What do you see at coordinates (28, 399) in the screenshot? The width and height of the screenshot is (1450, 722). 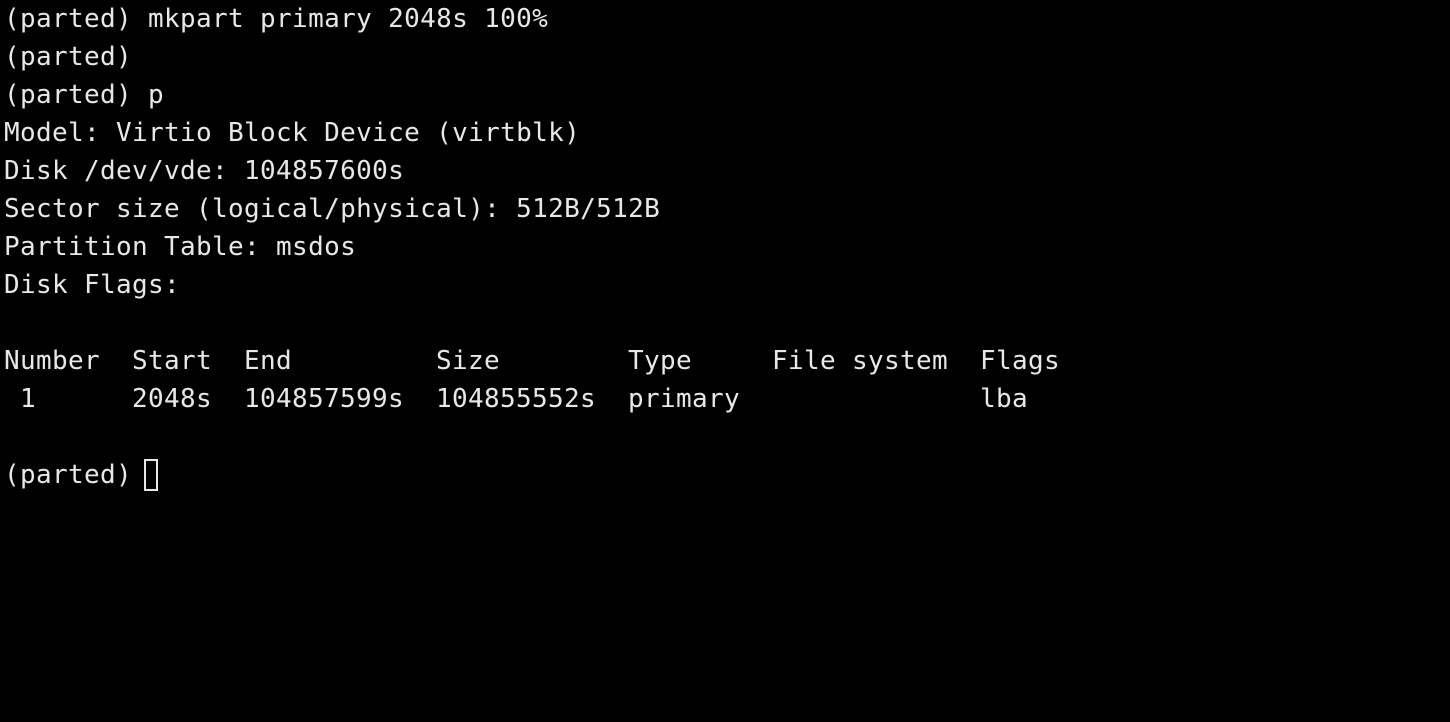 I see `cell-number: 1` at bounding box center [28, 399].